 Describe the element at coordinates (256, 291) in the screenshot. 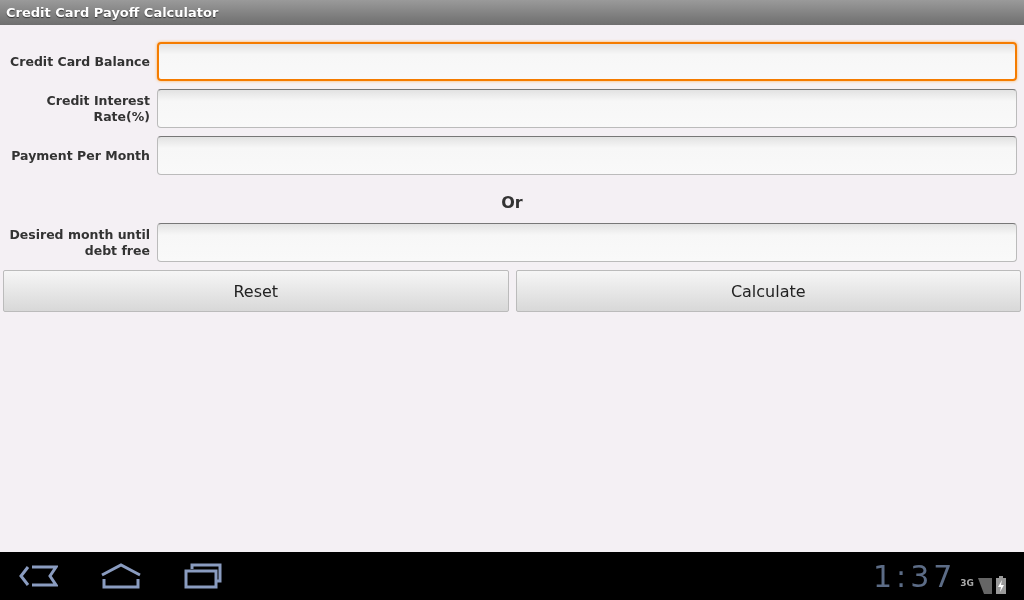

I see `reset-button: Reset` at that location.